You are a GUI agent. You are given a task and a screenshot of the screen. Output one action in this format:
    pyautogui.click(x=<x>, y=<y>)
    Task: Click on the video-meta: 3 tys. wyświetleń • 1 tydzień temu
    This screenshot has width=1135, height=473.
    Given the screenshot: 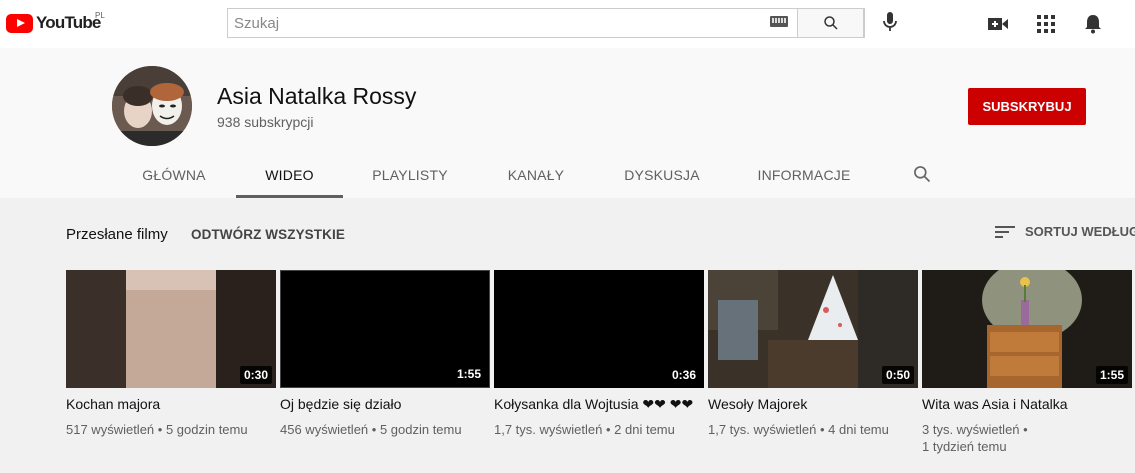 What is the action you would take?
    pyautogui.click(x=975, y=438)
    